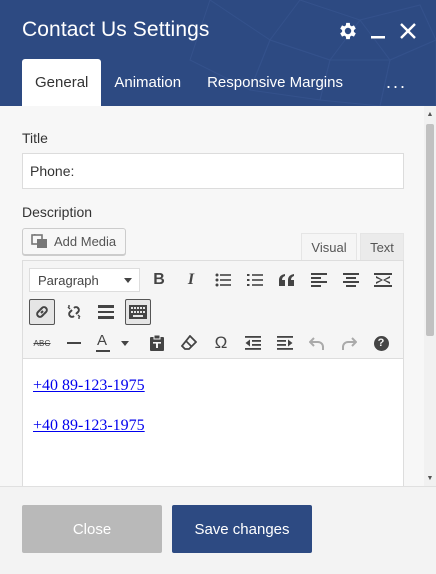  What do you see at coordinates (285, 343) in the screenshot?
I see `indent-icon` at bounding box center [285, 343].